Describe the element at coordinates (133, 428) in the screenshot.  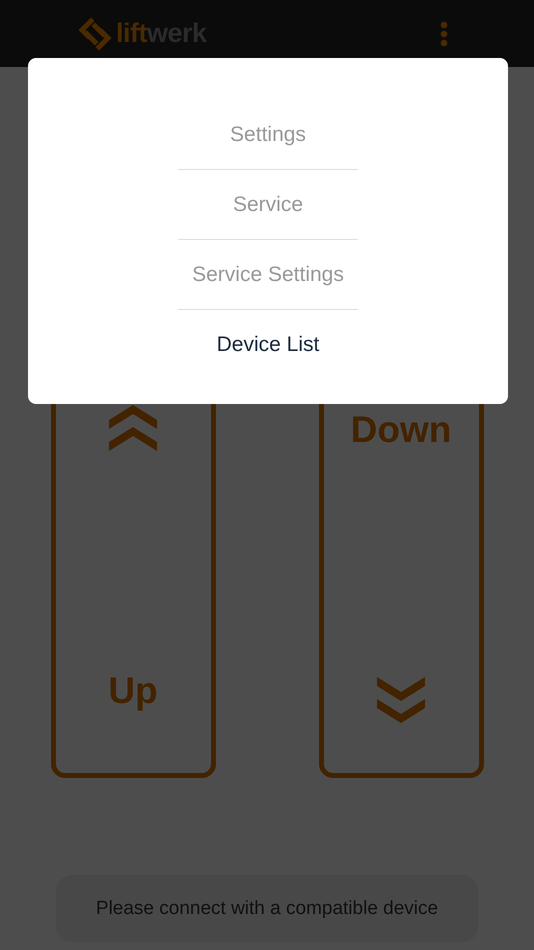
I see `double-chevron-up-icon` at that location.